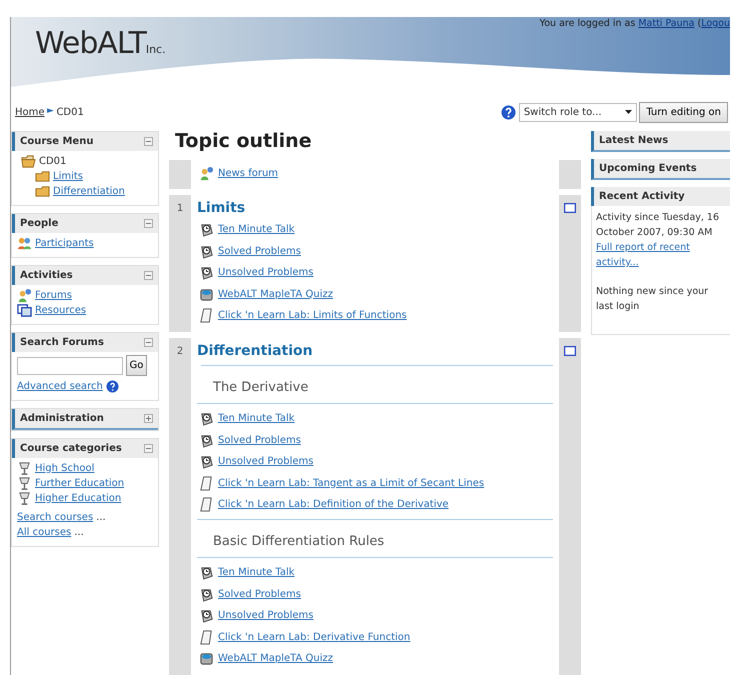  What do you see at coordinates (180, 208) in the screenshot?
I see `section-number: 1` at bounding box center [180, 208].